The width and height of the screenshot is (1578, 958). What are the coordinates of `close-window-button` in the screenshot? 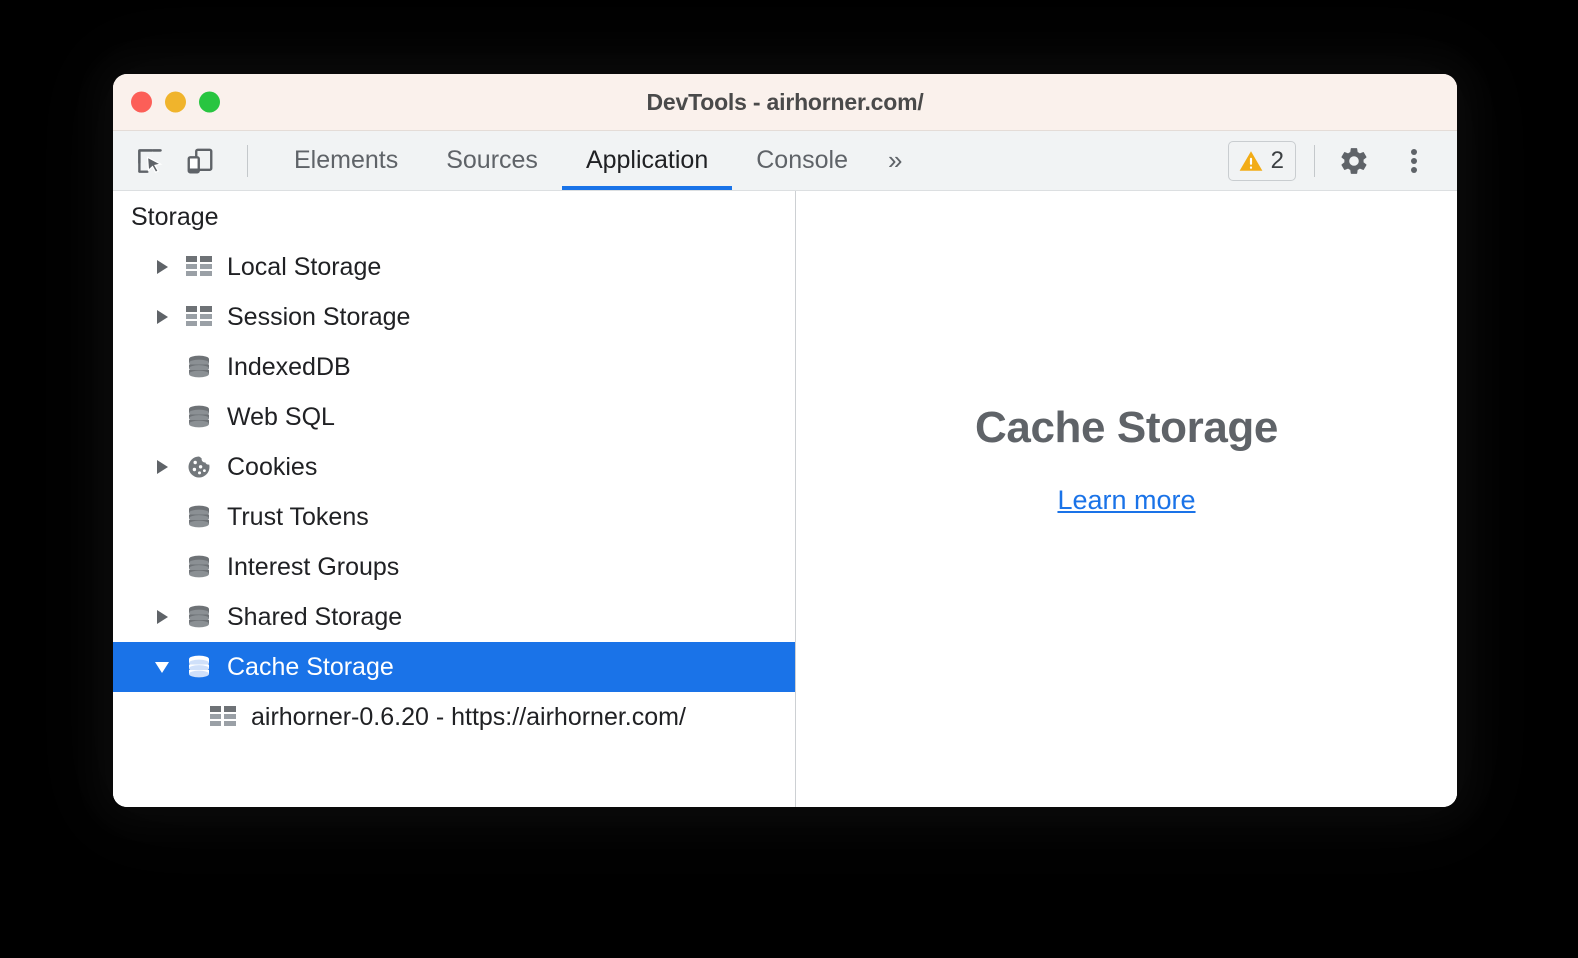 It's located at (141, 102).